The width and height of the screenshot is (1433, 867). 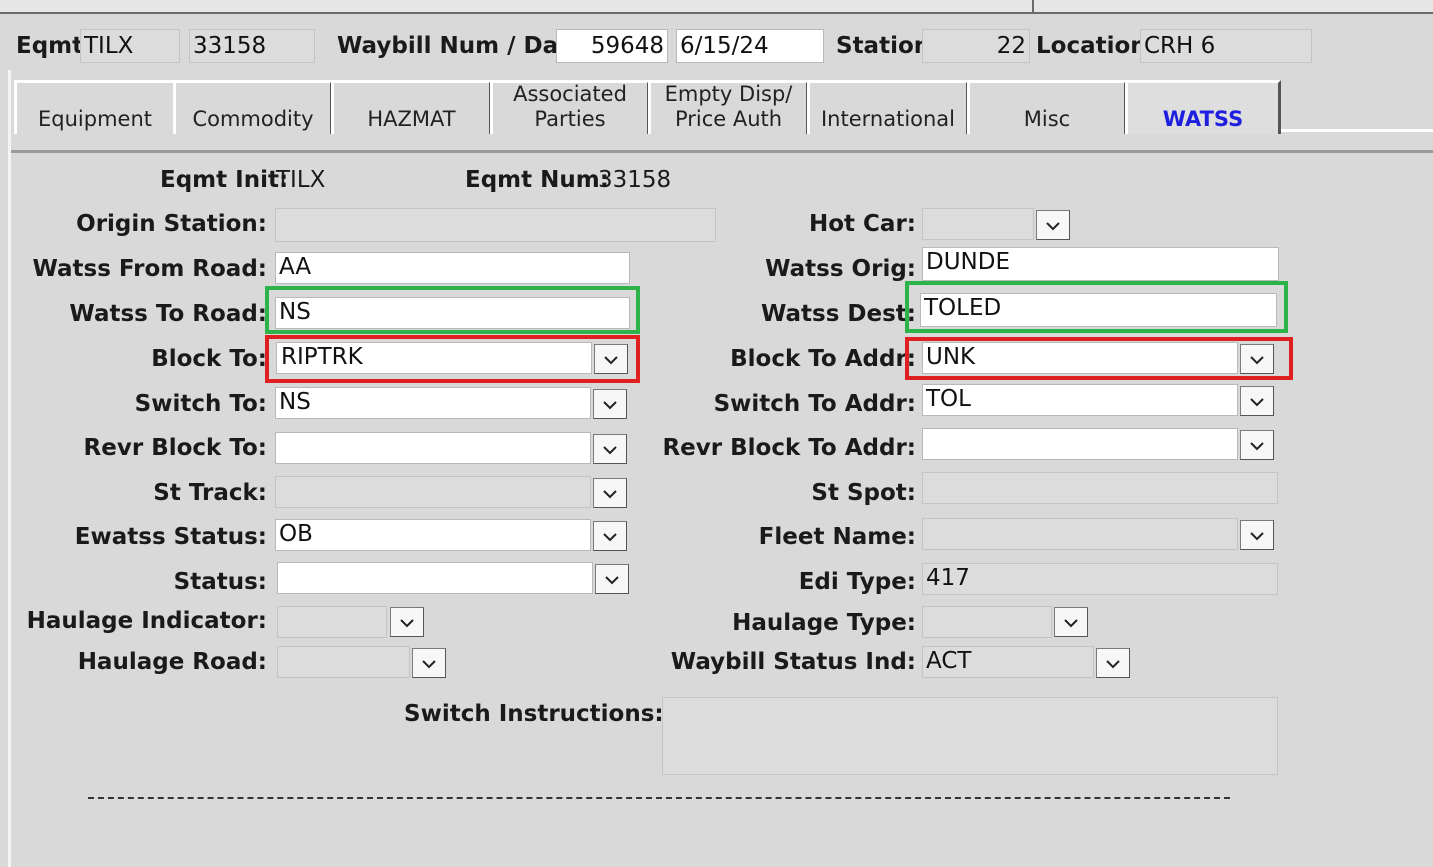 What do you see at coordinates (1226, 46) in the screenshot?
I see `location-field: CRH 6` at bounding box center [1226, 46].